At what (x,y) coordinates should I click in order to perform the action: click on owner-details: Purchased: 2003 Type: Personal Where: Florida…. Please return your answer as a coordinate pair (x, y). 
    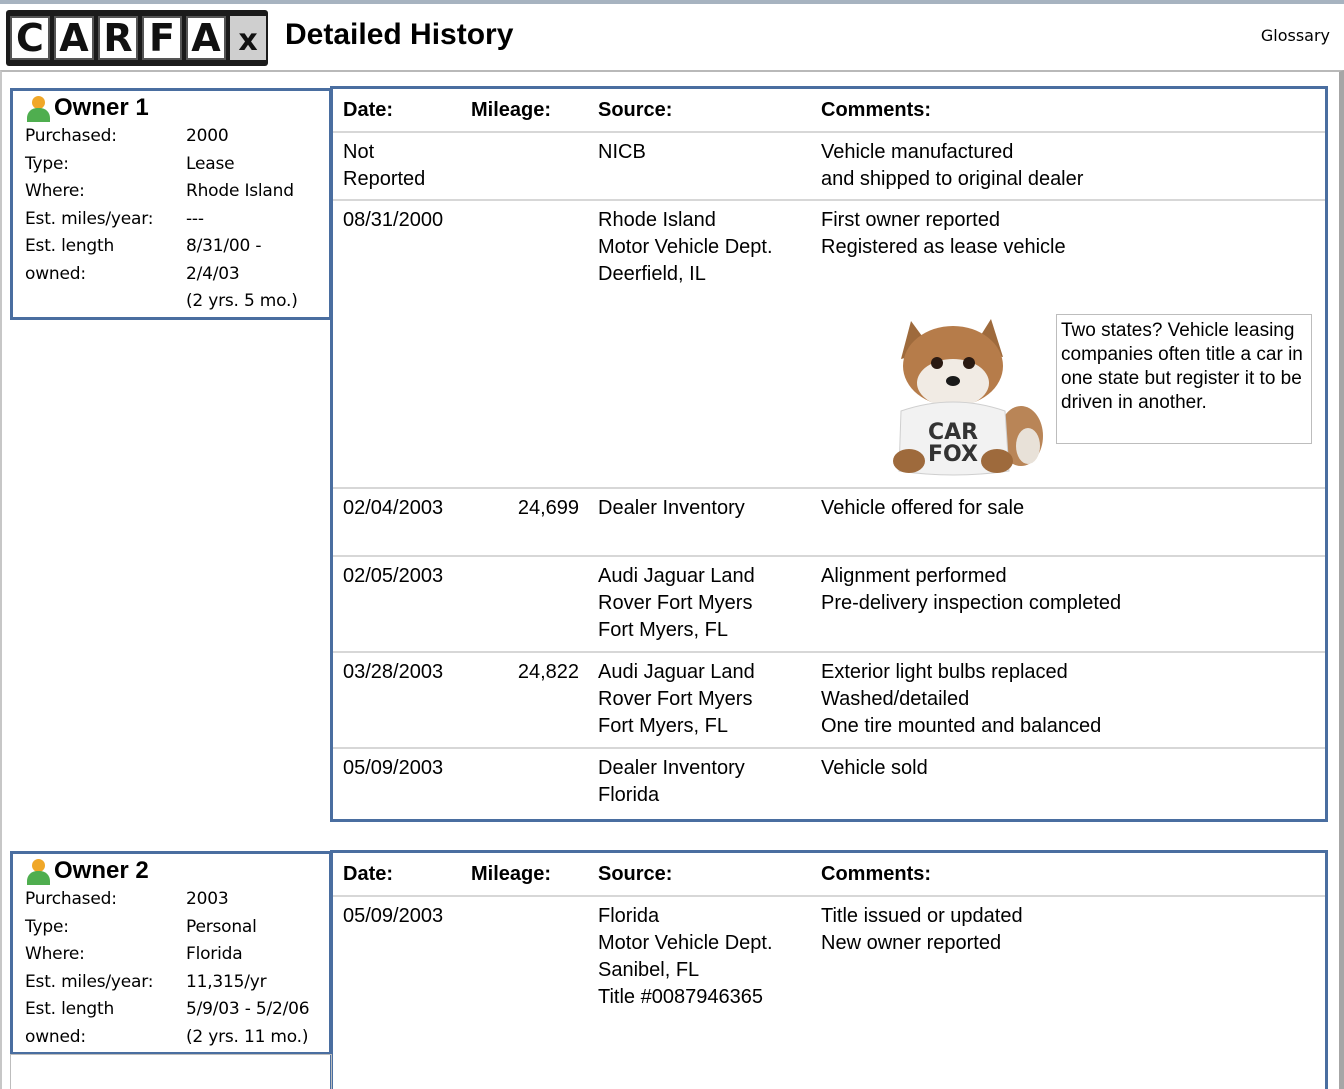
    Looking at the image, I should click on (177, 968).